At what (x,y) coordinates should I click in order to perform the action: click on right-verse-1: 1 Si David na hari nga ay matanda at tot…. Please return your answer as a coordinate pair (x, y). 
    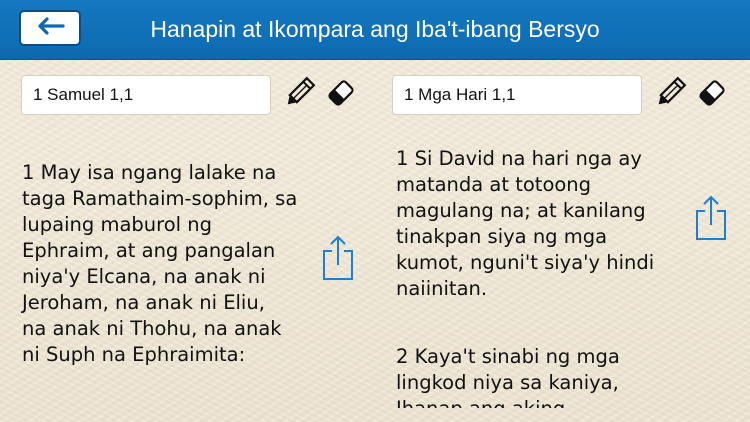
    Looking at the image, I should click on (525, 223).